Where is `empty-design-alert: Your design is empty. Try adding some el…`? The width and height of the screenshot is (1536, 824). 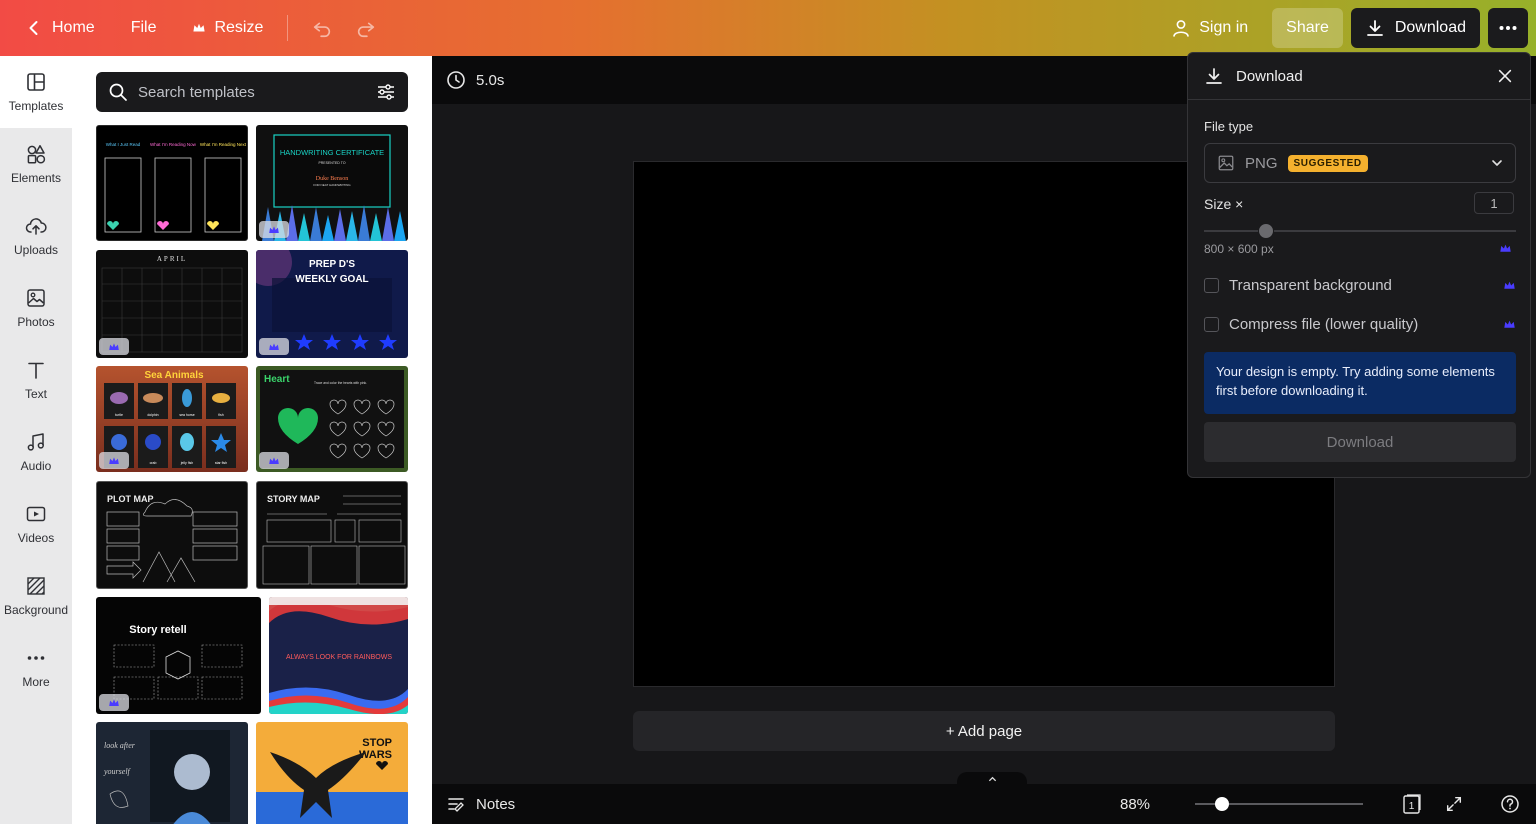 empty-design-alert: Your design is empty. Try adding some el… is located at coordinates (1360, 383).